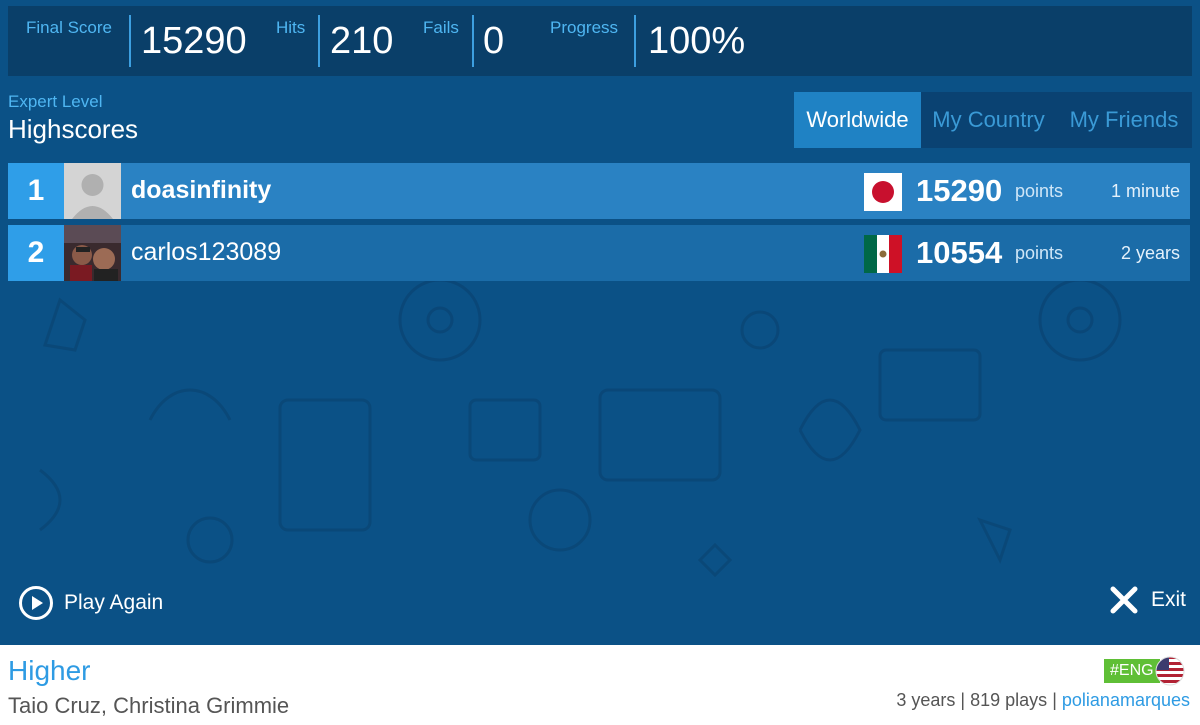  Describe the element at coordinates (69, 27) in the screenshot. I see `final-score-label: Final Score` at that location.